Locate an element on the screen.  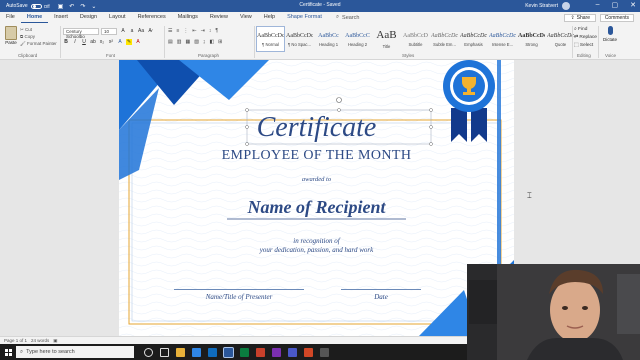
copy-button: ⧉ Copy is located at coordinates (38, 36).